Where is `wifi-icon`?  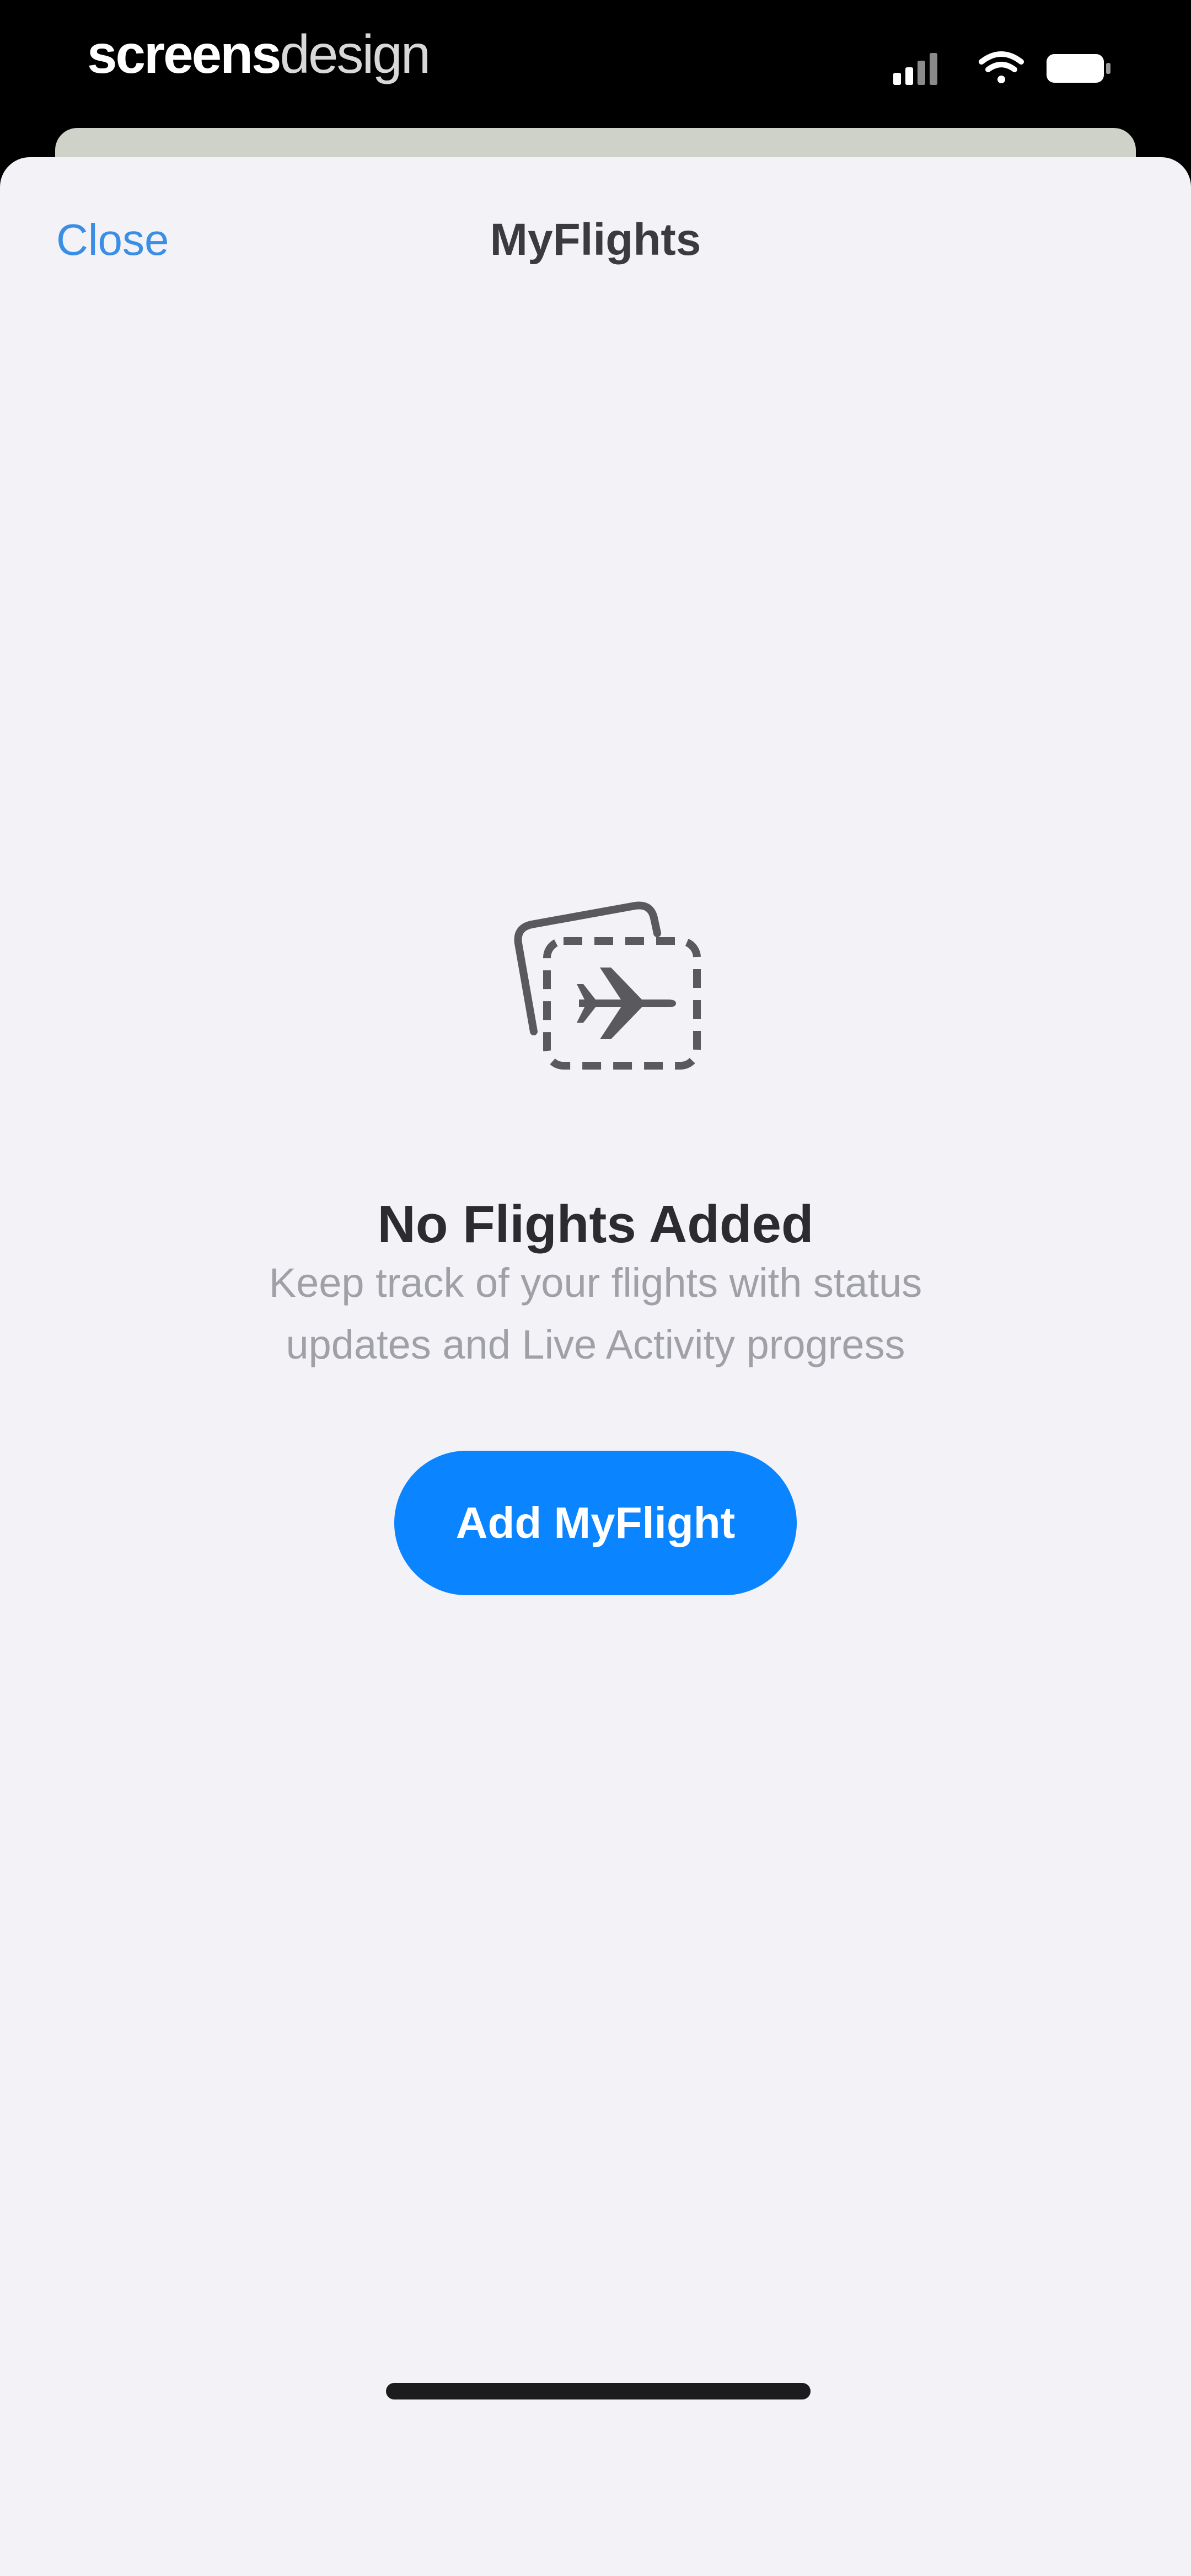
wifi-icon is located at coordinates (1002, 67).